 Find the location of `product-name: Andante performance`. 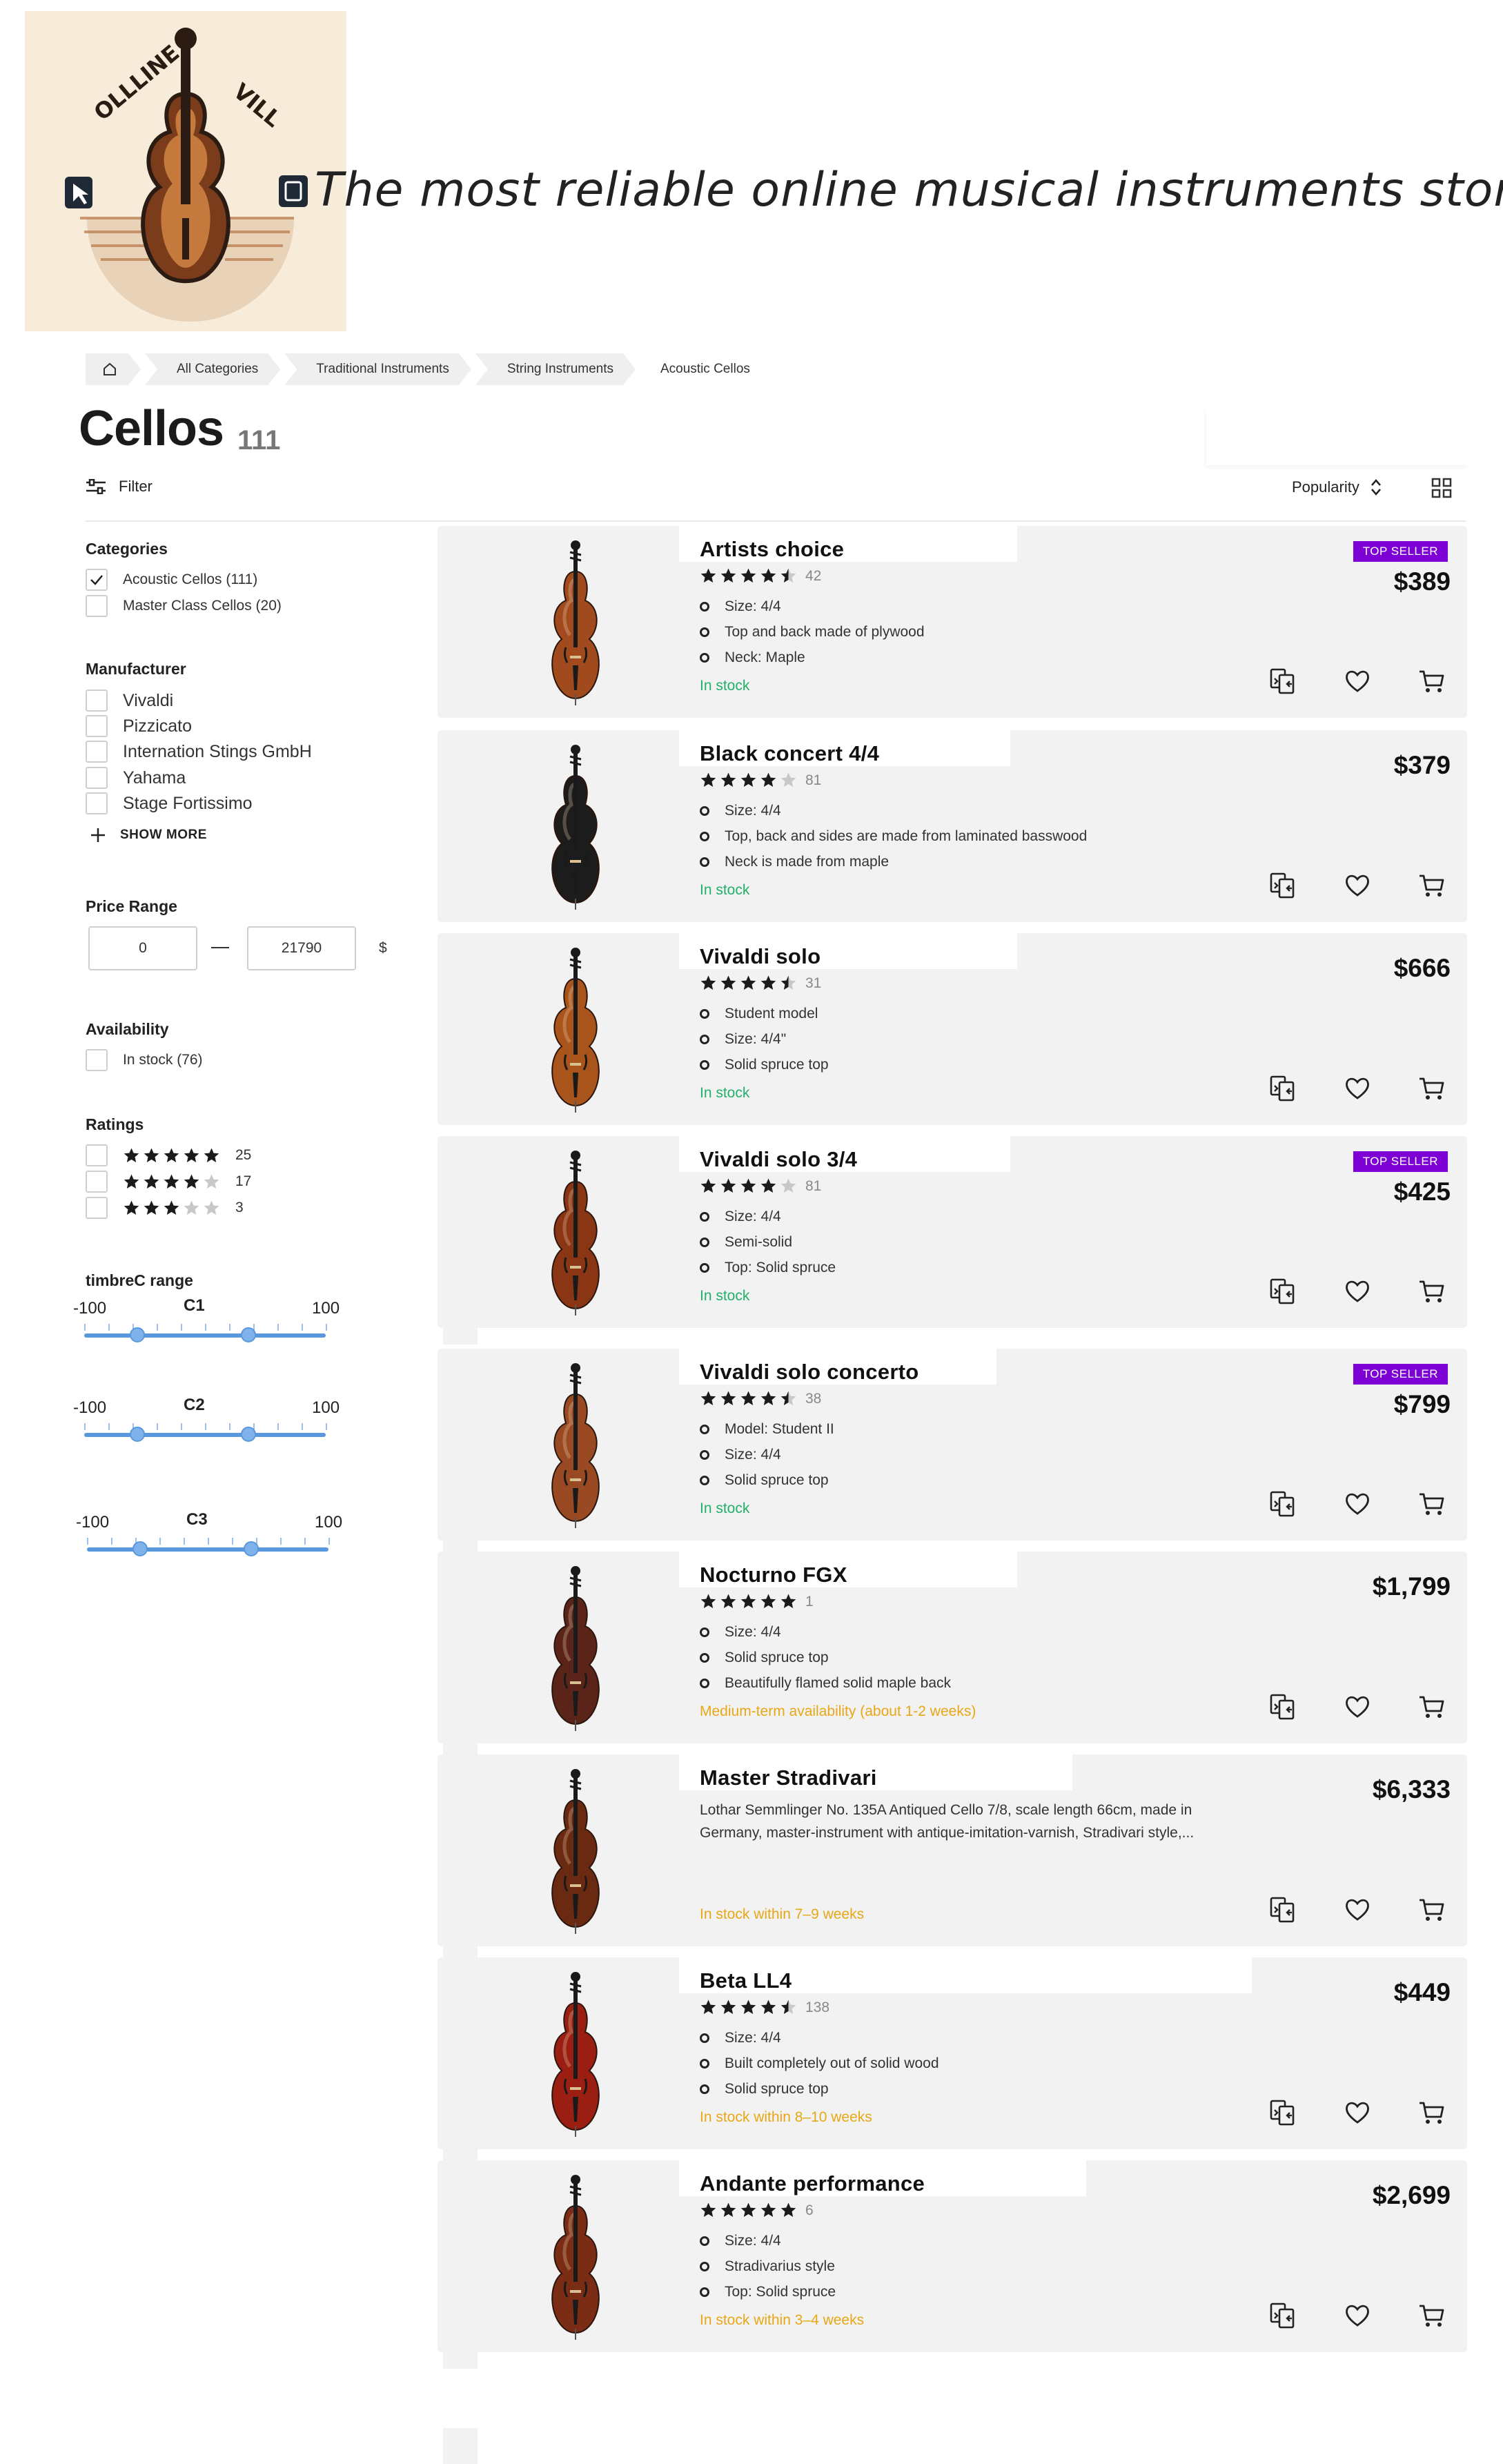

product-name: Andante performance is located at coordinates (813, 2183).